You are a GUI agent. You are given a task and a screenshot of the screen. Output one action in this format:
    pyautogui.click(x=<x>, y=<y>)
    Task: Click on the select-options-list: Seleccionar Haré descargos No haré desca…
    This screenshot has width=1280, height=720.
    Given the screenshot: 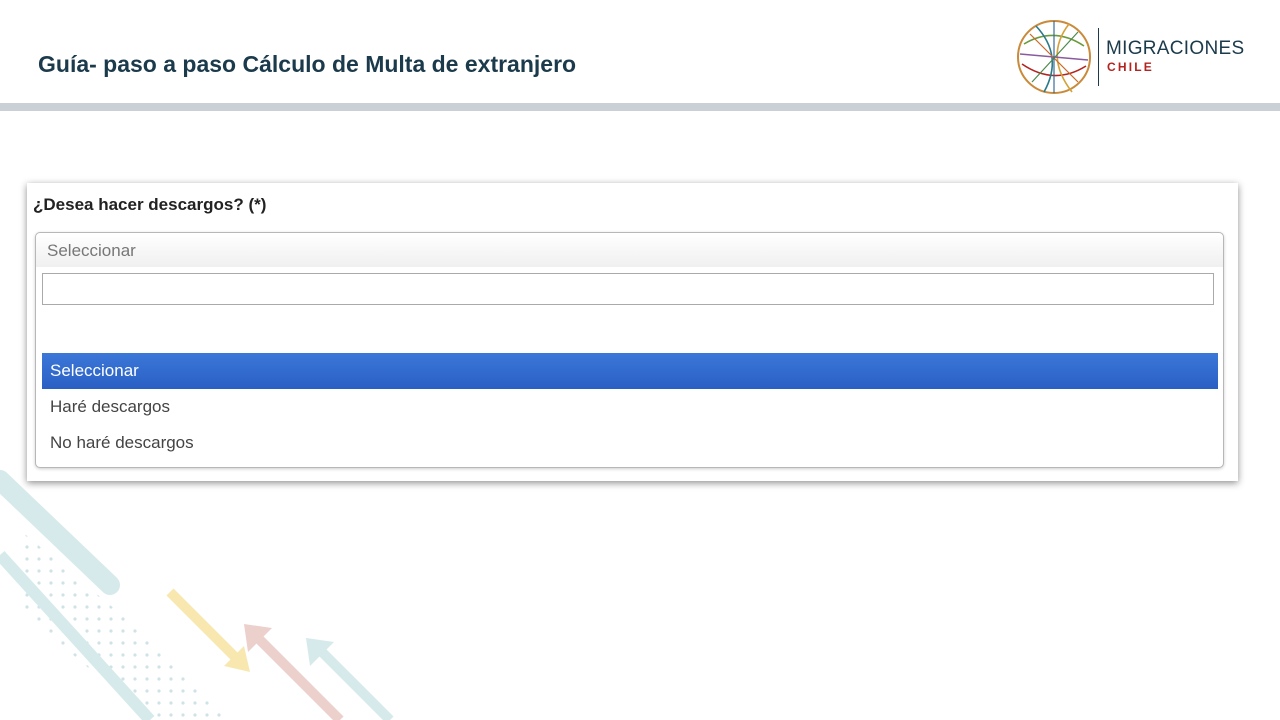 What is the action you would take?
    pyautogui.click(x=630, y=407)
    